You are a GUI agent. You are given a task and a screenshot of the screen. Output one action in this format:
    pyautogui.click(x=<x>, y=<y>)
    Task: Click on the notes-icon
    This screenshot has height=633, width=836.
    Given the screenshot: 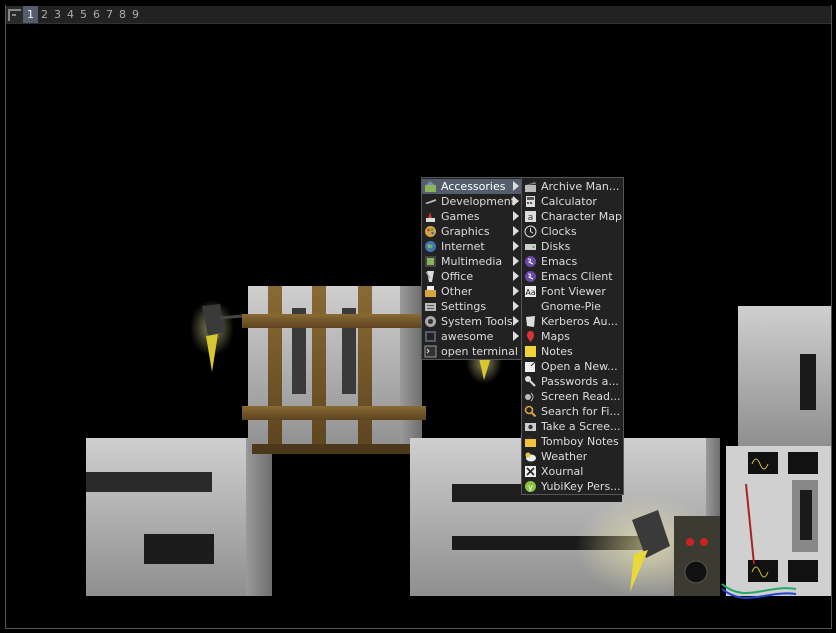 What is the action you would take?
    pyautogui.click(x=530, y=351)
    